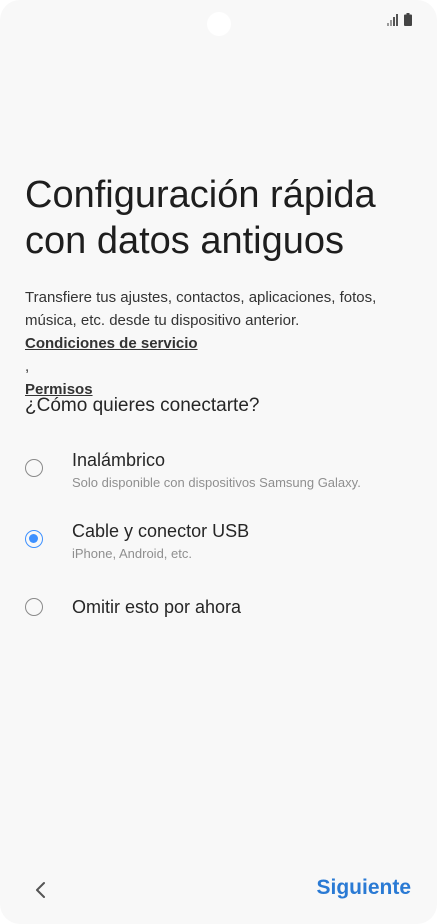  Describe the element at coordinates (34, 468) in the screenshot. I see `radio-wireless` at that location.